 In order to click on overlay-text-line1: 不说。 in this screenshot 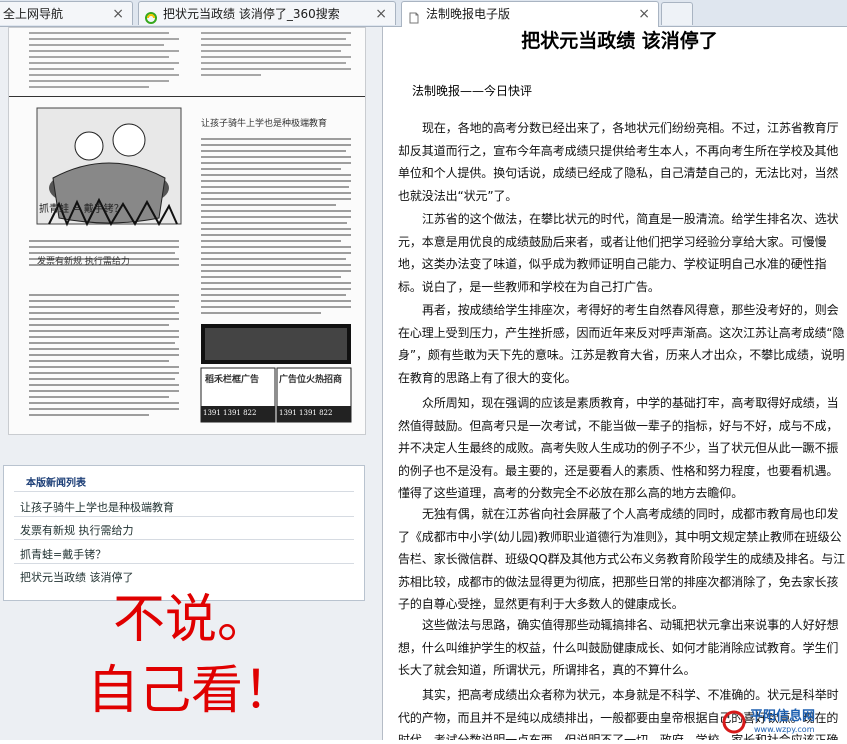, I will do `click(190, 620)`.